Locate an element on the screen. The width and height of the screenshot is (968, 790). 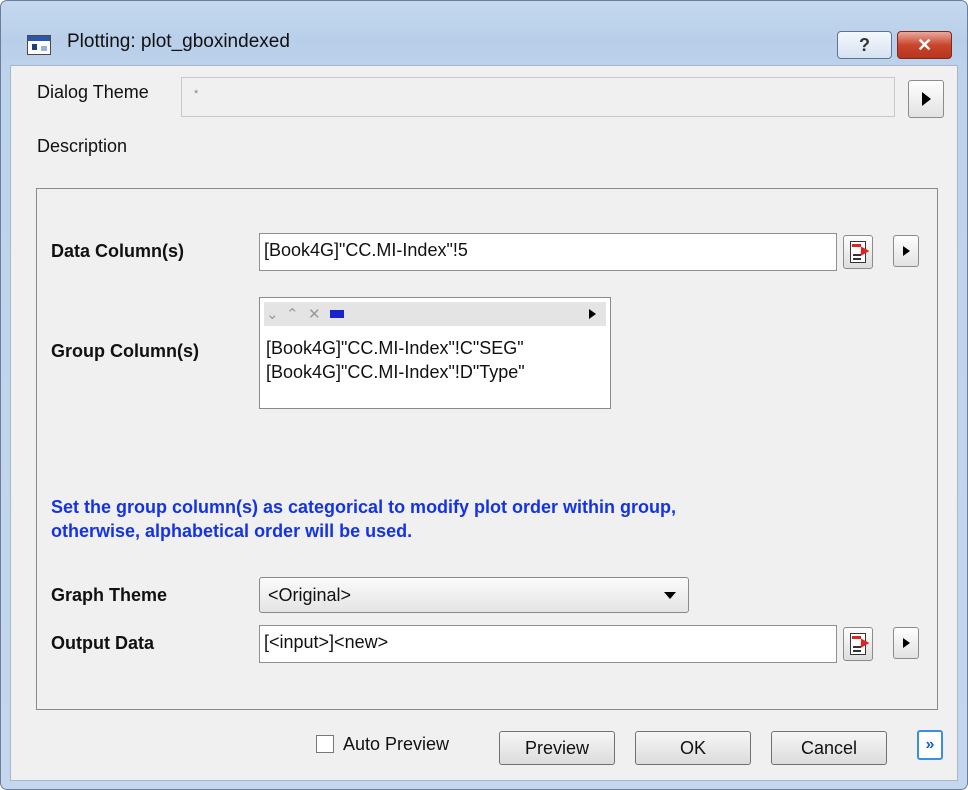
expand-button: » is located at coordinates (930, 745).